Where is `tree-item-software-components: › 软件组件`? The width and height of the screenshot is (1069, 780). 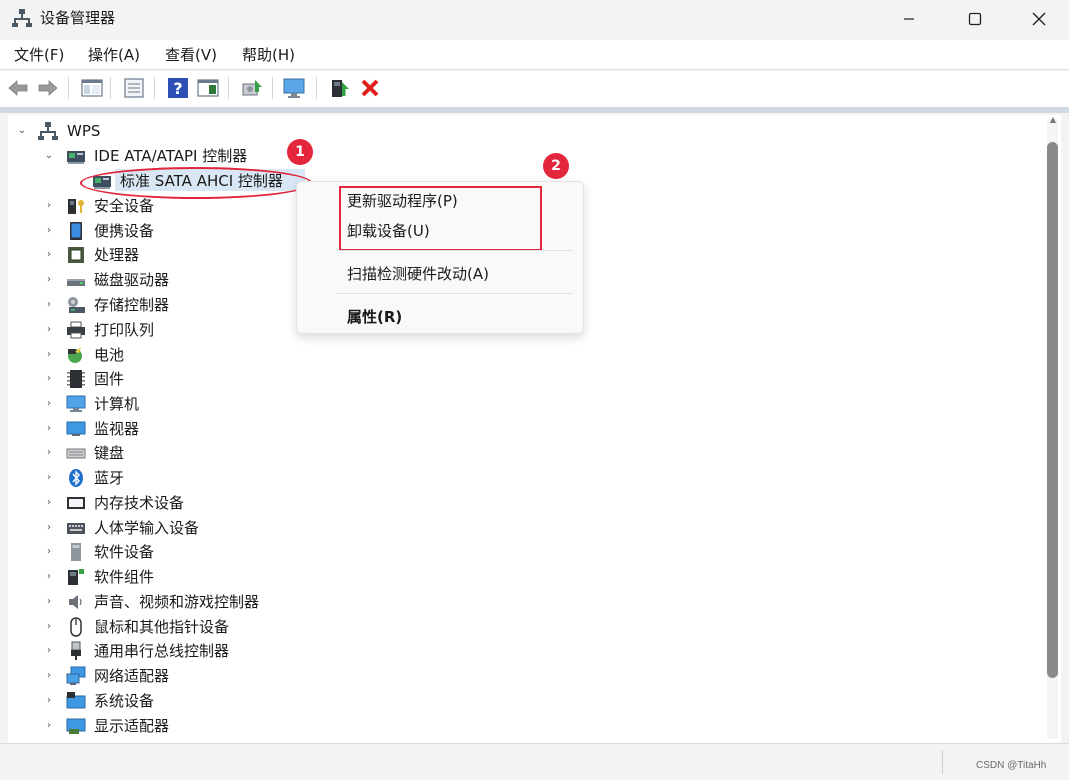
tree-item-software-components: › 软件组件 is located at coordinates (208, 577).